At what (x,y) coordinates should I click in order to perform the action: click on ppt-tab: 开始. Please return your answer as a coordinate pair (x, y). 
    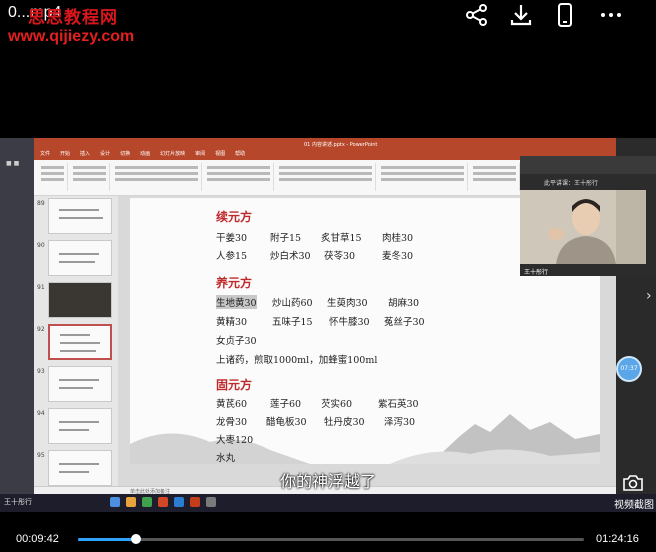
    Looking at the image, I should click on (65, 154).